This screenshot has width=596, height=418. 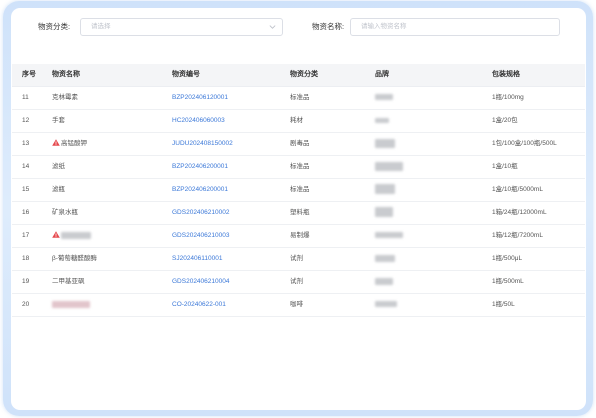 I want to click on table-row: 16 矿泉水瓶 GDS202406210002 塑料瓶 1箱/24瓶/12000mL, so click(x=298, y=213).